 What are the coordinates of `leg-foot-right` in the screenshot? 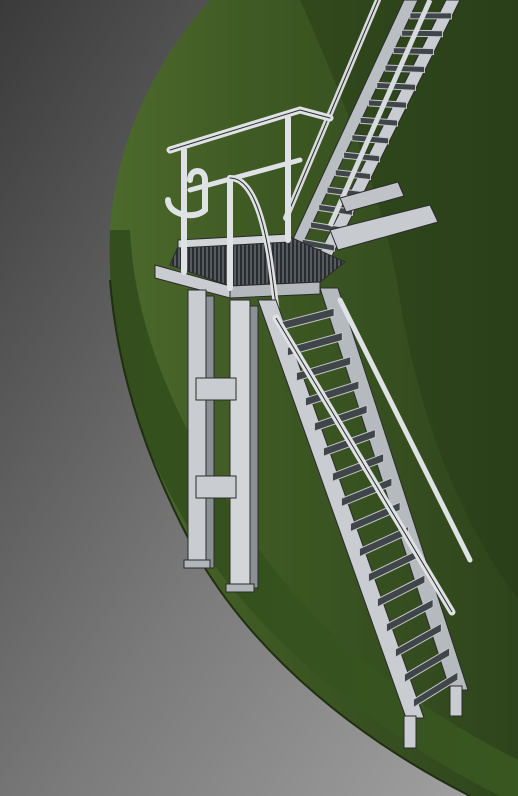 It's located at (240, 588).